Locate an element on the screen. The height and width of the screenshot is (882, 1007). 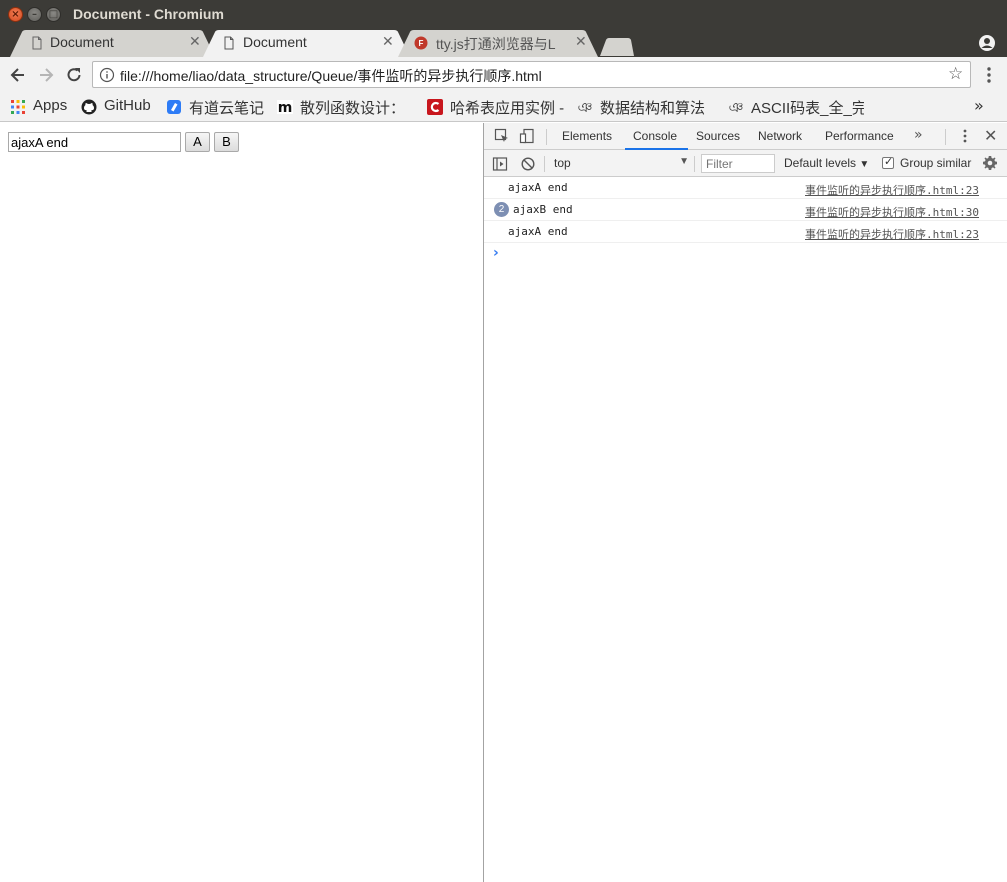
bookmark-ascii: ঞ ASCII码表_全_完 is located at coordinates (796, 107).